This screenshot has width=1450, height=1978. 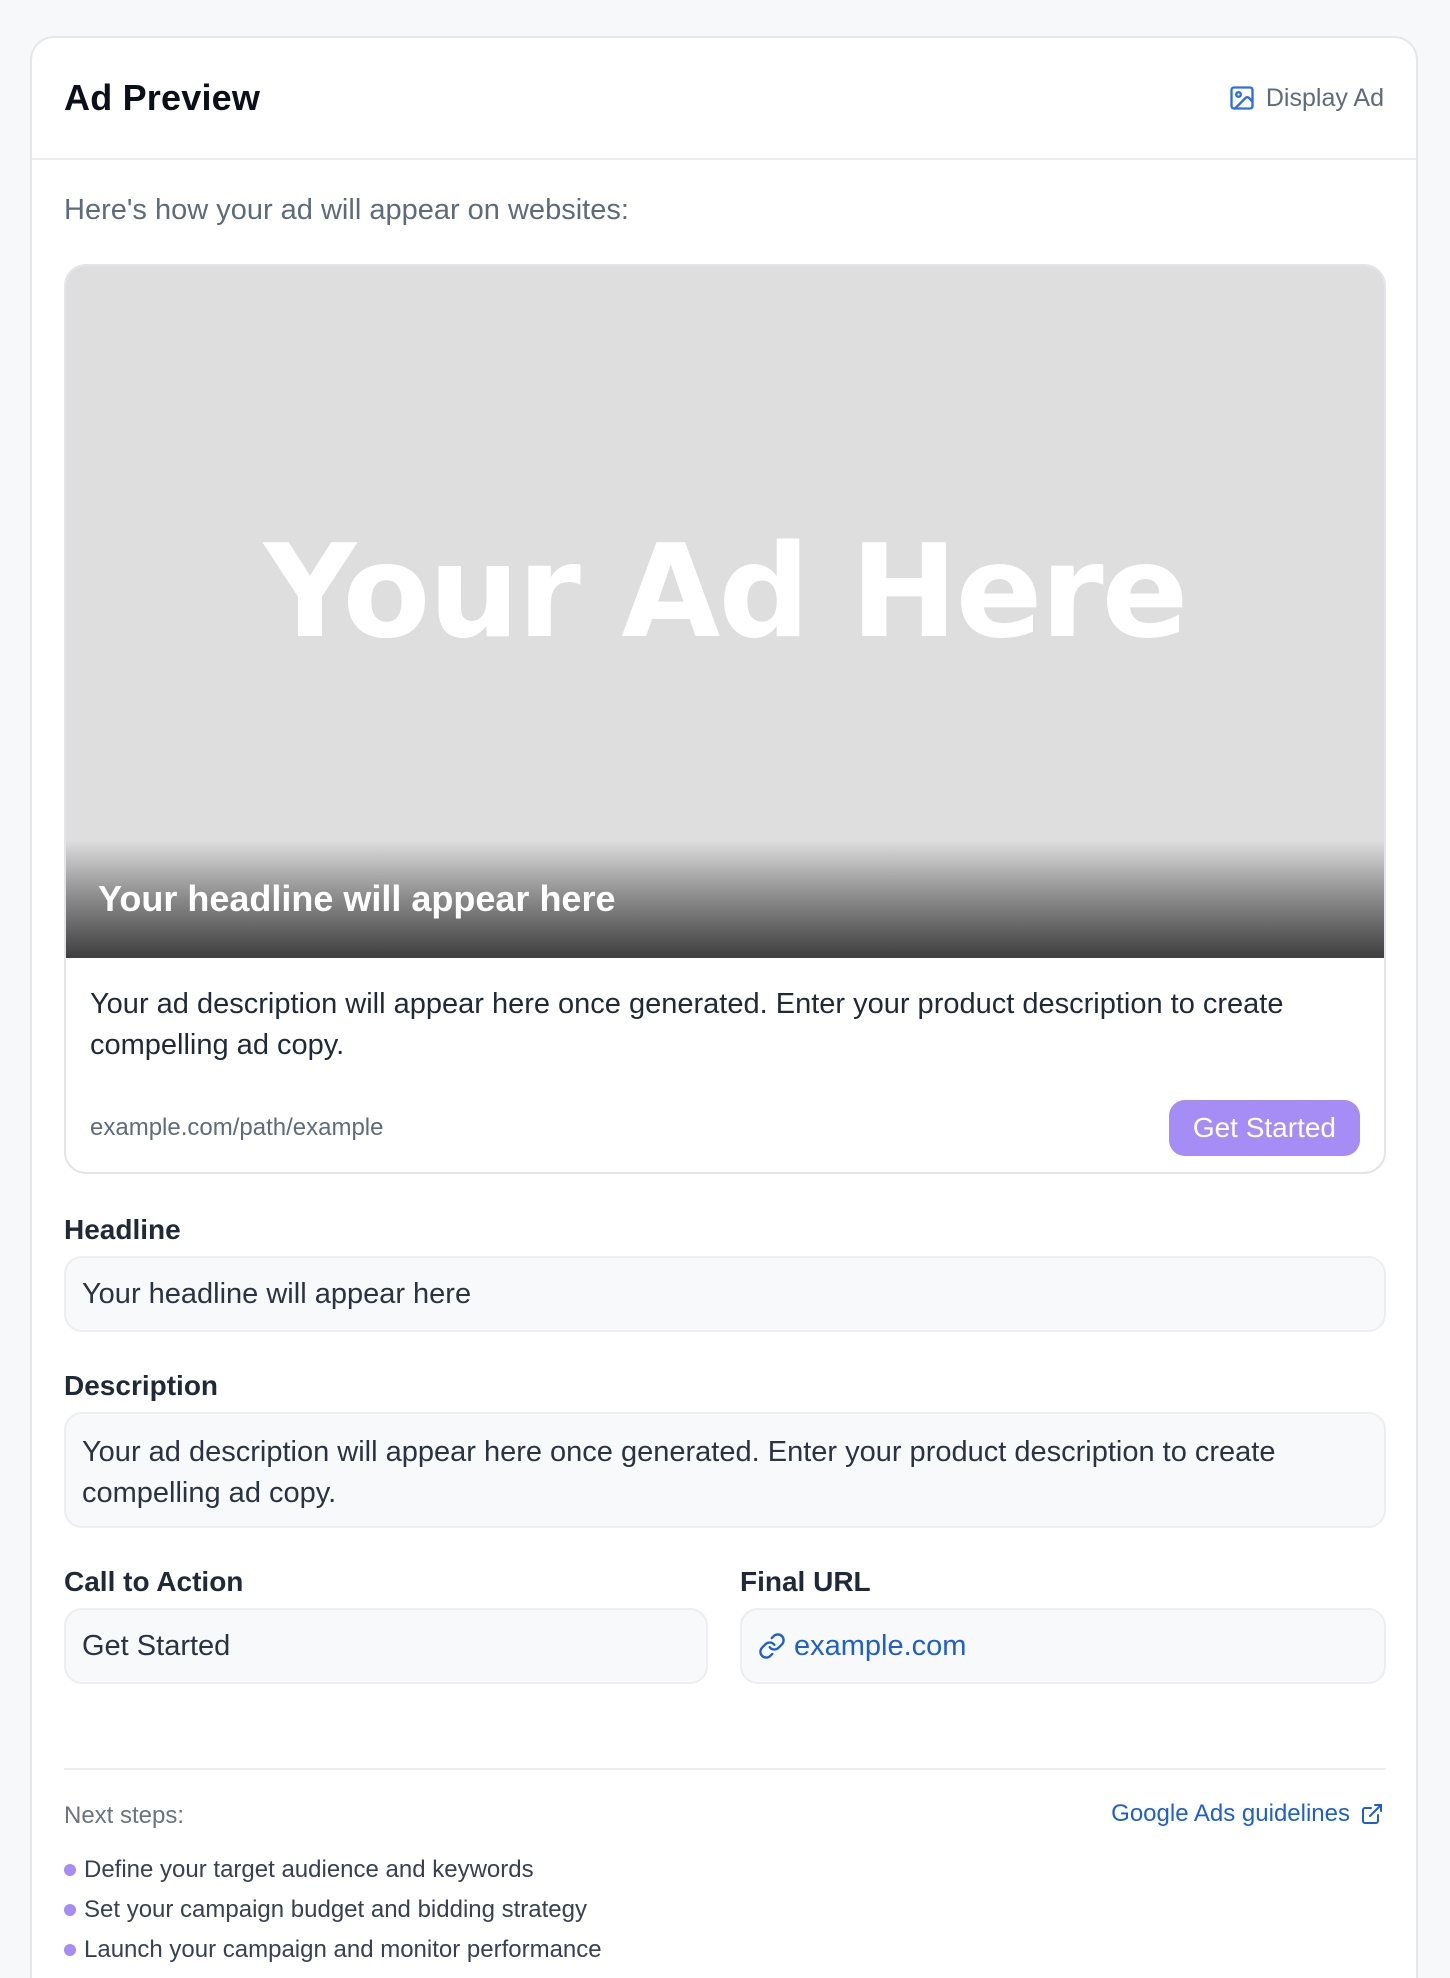 What do you see at coordinates (1063, 1646) in the screenshot?
I see `final-url-field: example.com` at bounding box center [1063, 1646].